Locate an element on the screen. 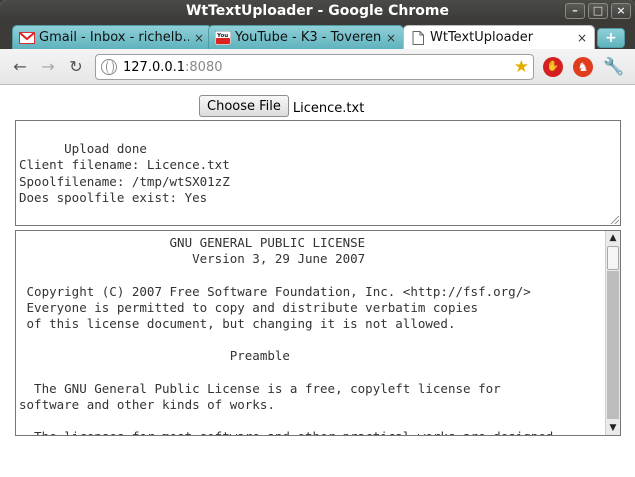  back-icon: ← is located at coordinates (20, 67).